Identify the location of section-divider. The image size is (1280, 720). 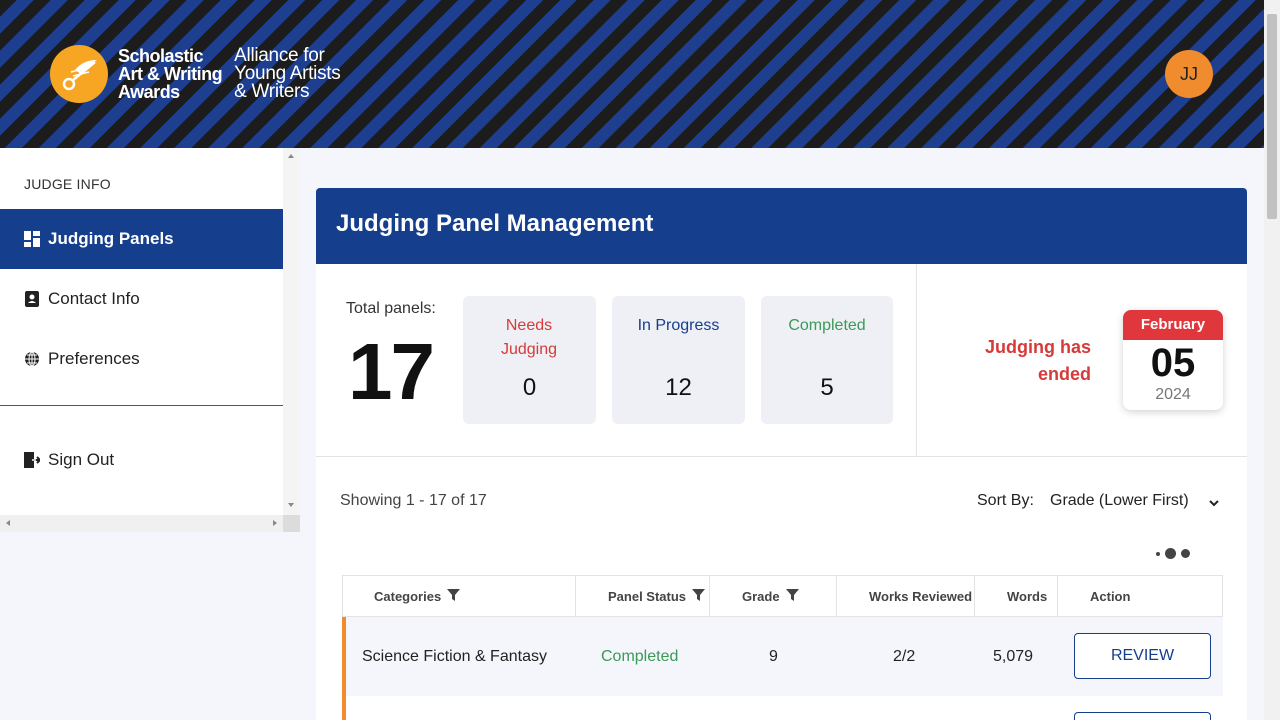
(781, 456).